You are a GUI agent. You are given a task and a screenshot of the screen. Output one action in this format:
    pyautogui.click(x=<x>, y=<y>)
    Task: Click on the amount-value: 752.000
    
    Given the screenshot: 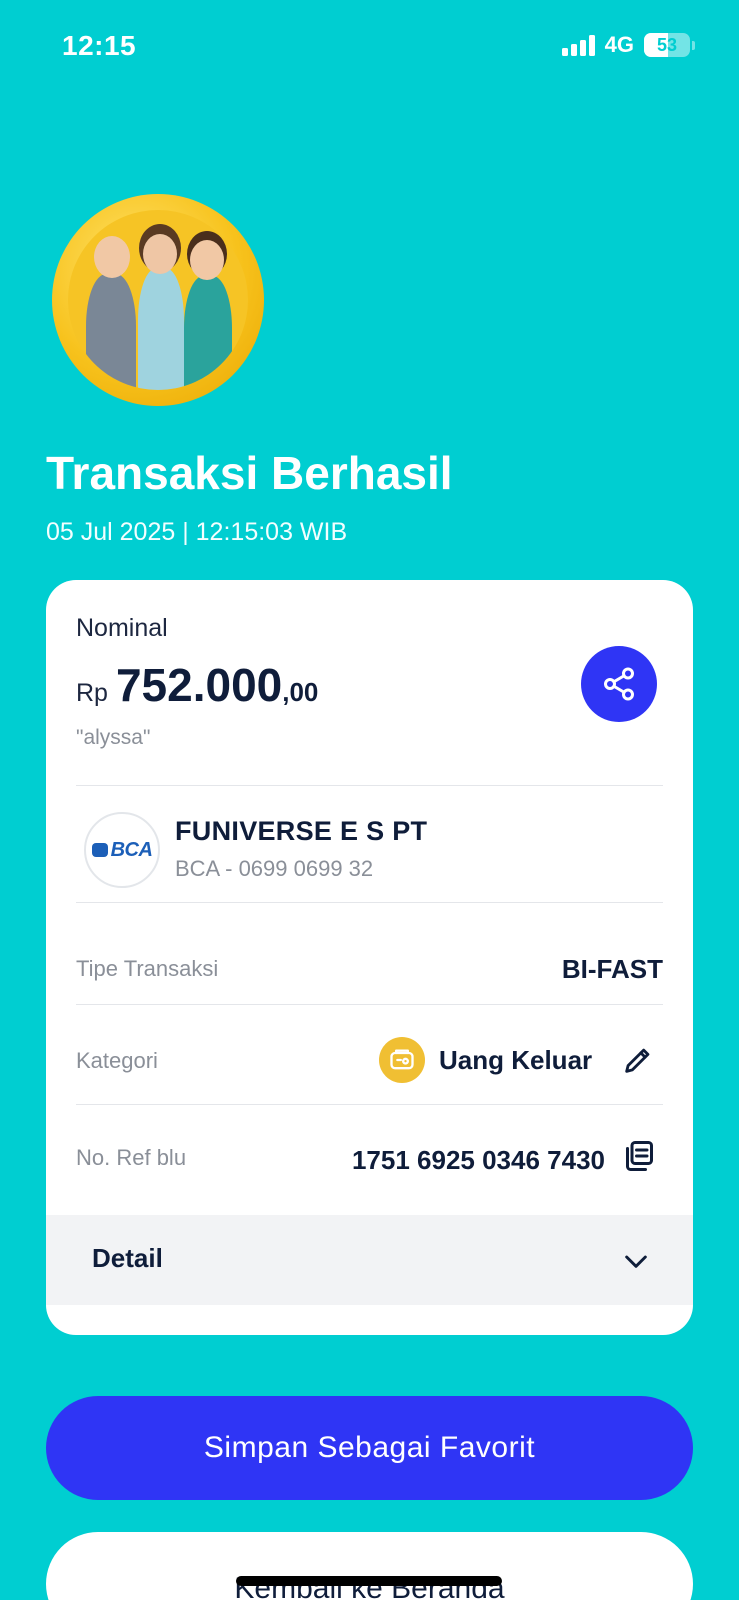 What is the action you would take?
    pyautogui.click(x=199, y=685)
    